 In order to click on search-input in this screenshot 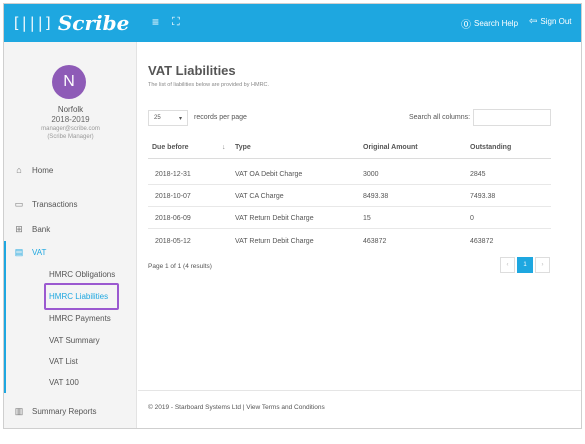, I will do `click(512, 117)`.